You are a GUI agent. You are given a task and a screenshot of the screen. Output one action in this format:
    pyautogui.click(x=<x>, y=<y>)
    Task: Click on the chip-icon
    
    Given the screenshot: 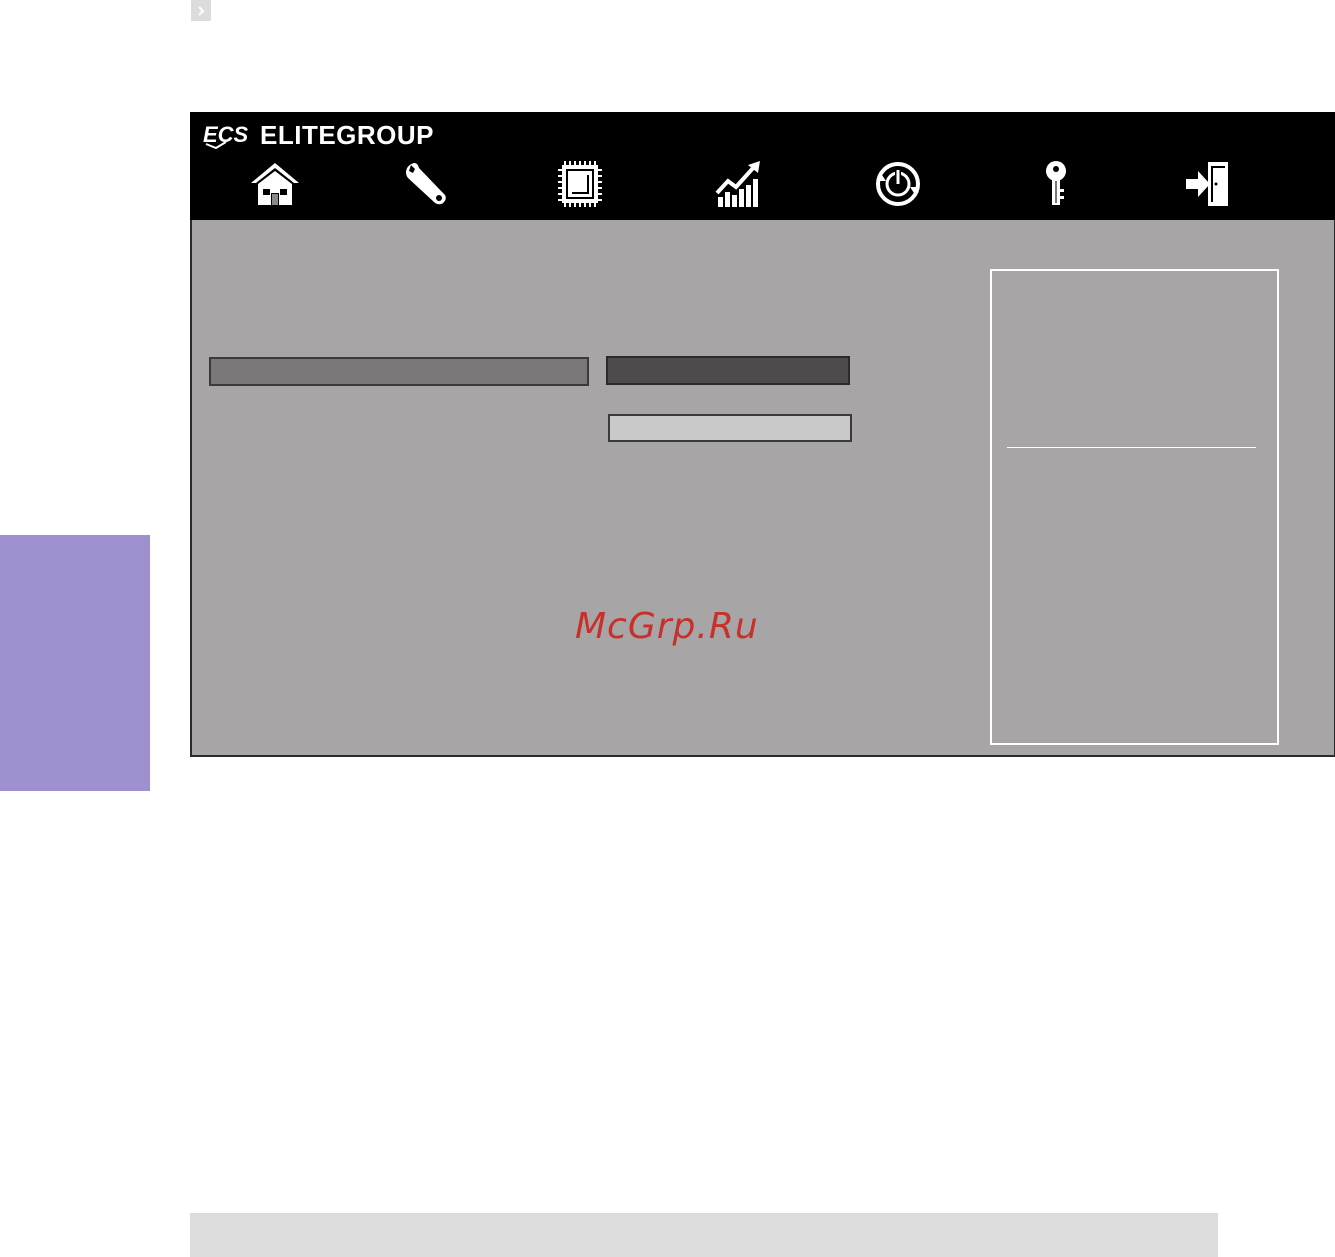 What is the action you would take?
    pyautogui.click(x=580, y=184)
    